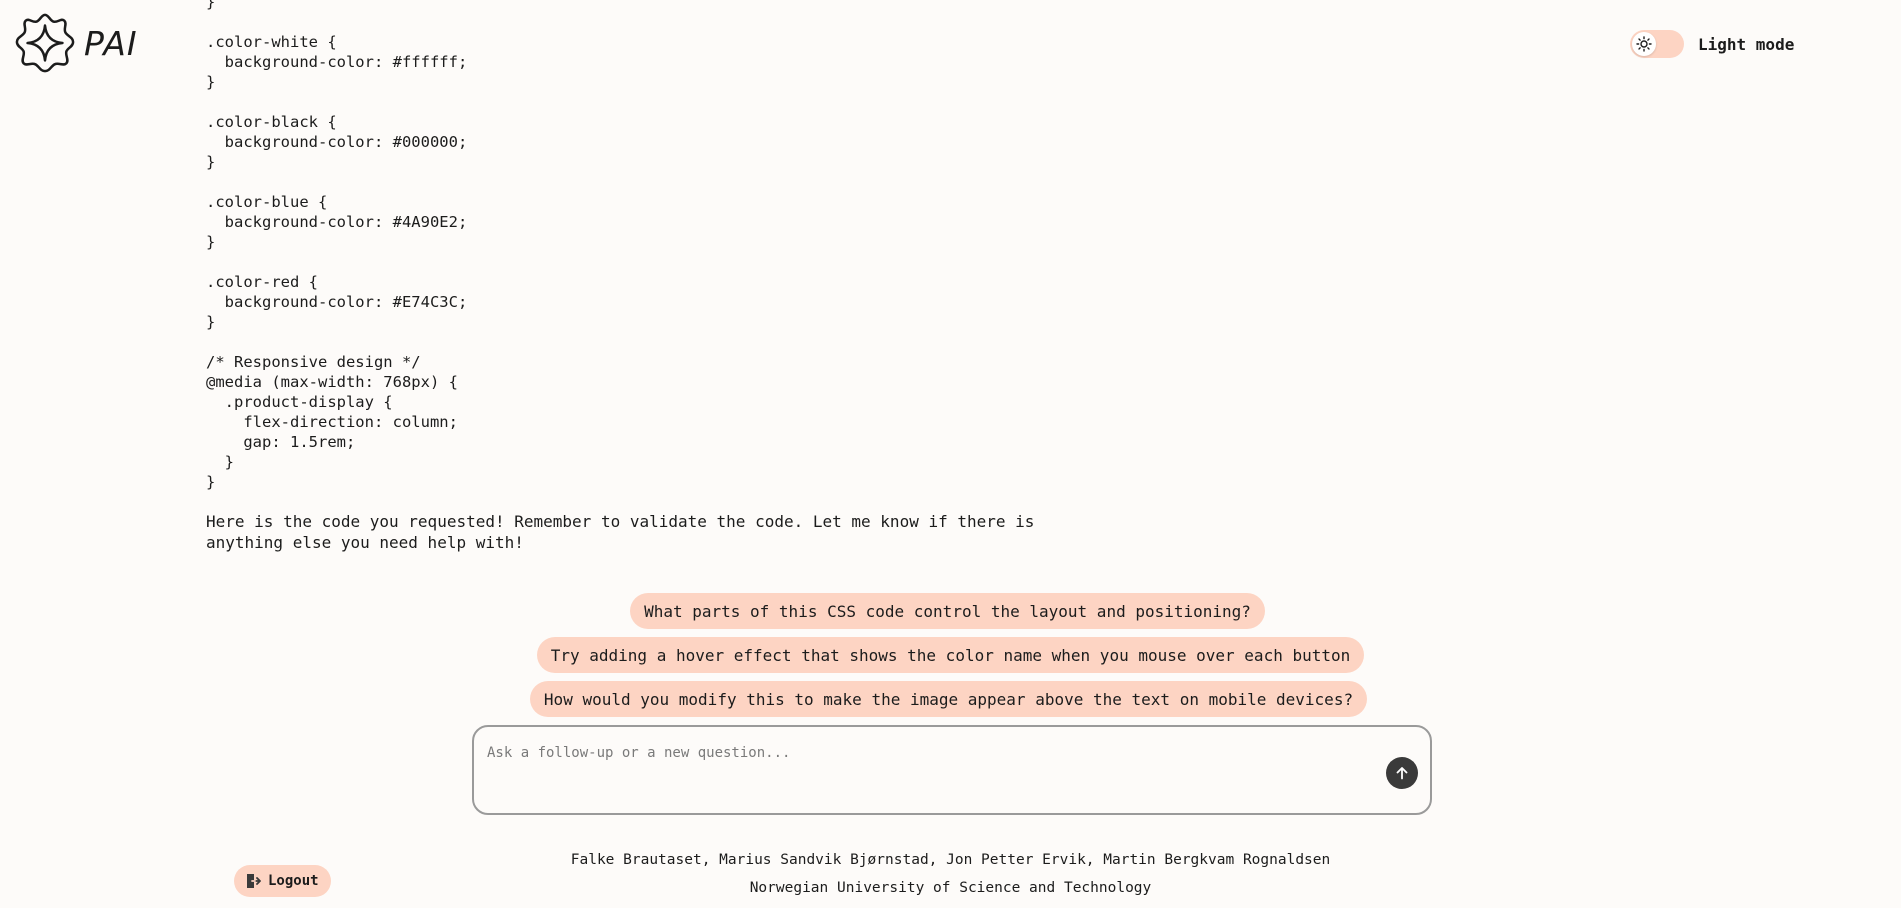 The width and height of the screenshot is (1901, 908). What do you see at coordinates (271, 122) in the screenshot?
I see `code-line: .color-black {` at bounding box center [271, 122].